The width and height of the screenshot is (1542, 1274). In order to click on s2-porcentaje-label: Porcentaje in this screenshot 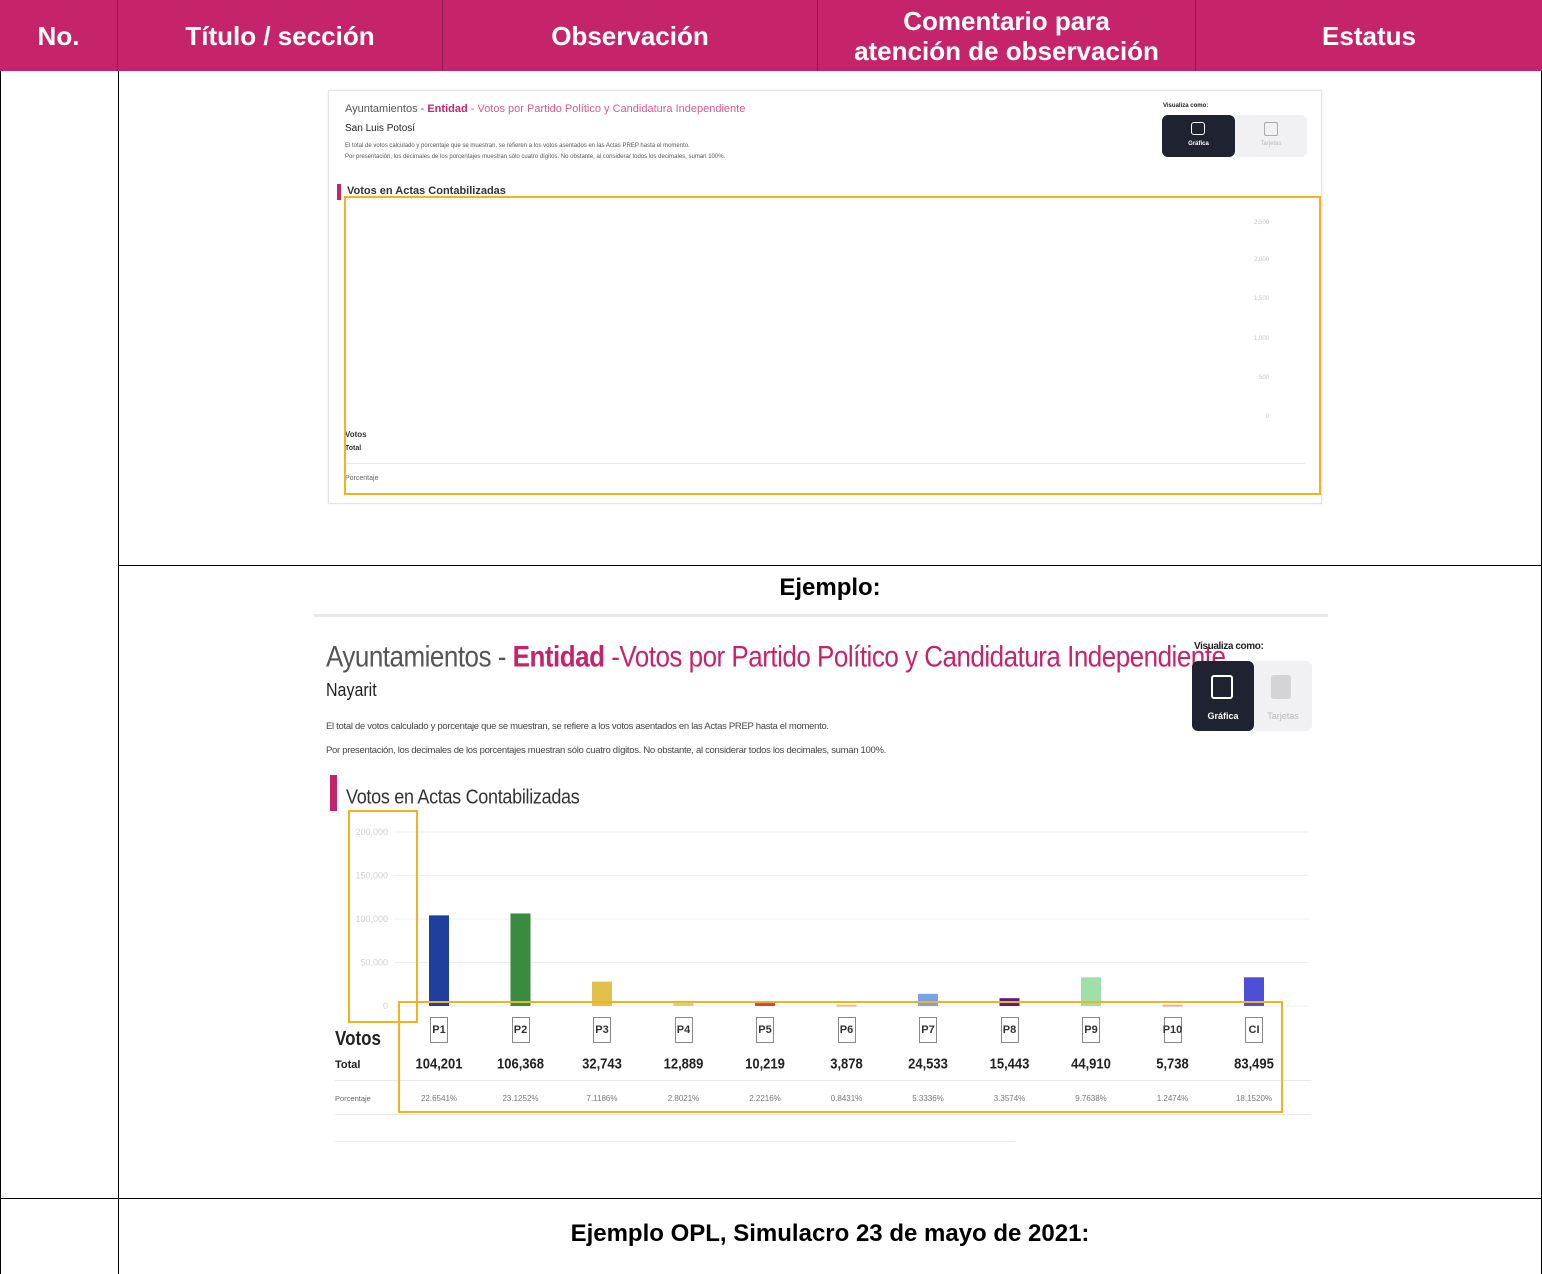, I will do `click(353, 1098)`.